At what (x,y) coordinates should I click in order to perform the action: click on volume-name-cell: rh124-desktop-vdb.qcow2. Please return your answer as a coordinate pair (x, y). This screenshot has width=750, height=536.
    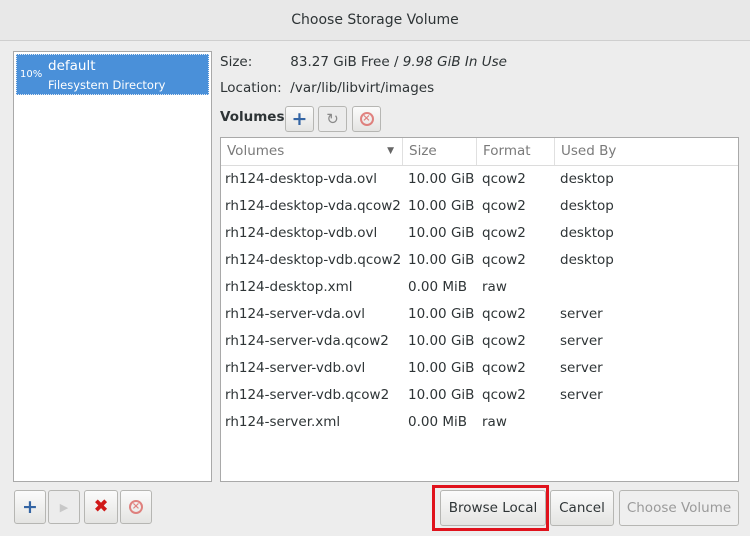
    Looking at the image, I should click on (313, 260).